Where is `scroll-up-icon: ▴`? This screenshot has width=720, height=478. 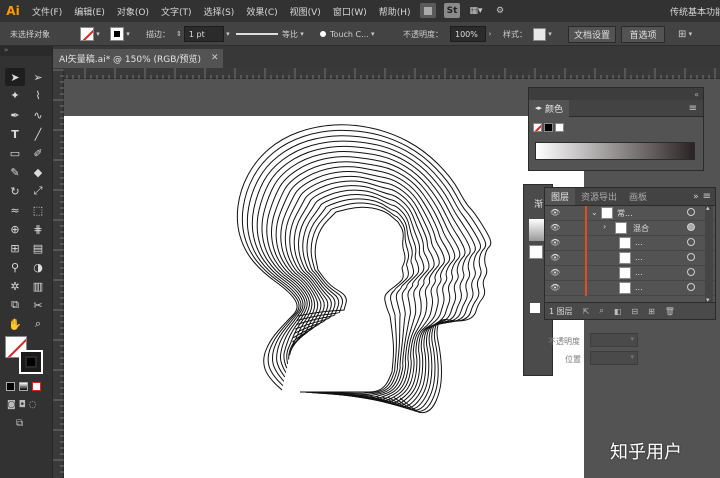
scroll-up-icon: ▴ is located at coordinates (708, 208).